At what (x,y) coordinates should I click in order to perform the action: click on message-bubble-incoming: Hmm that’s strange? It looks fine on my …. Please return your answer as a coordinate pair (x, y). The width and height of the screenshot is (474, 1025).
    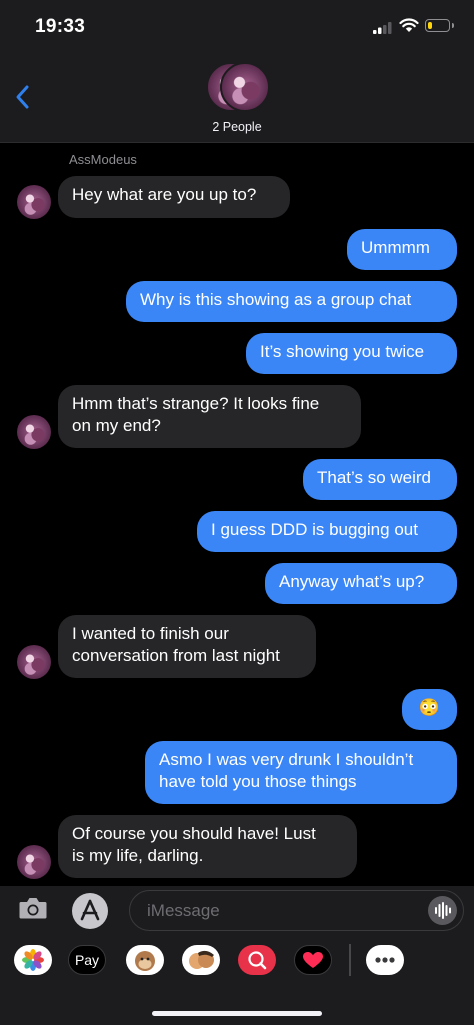
    Looking at the image, I should click on (209, 416).